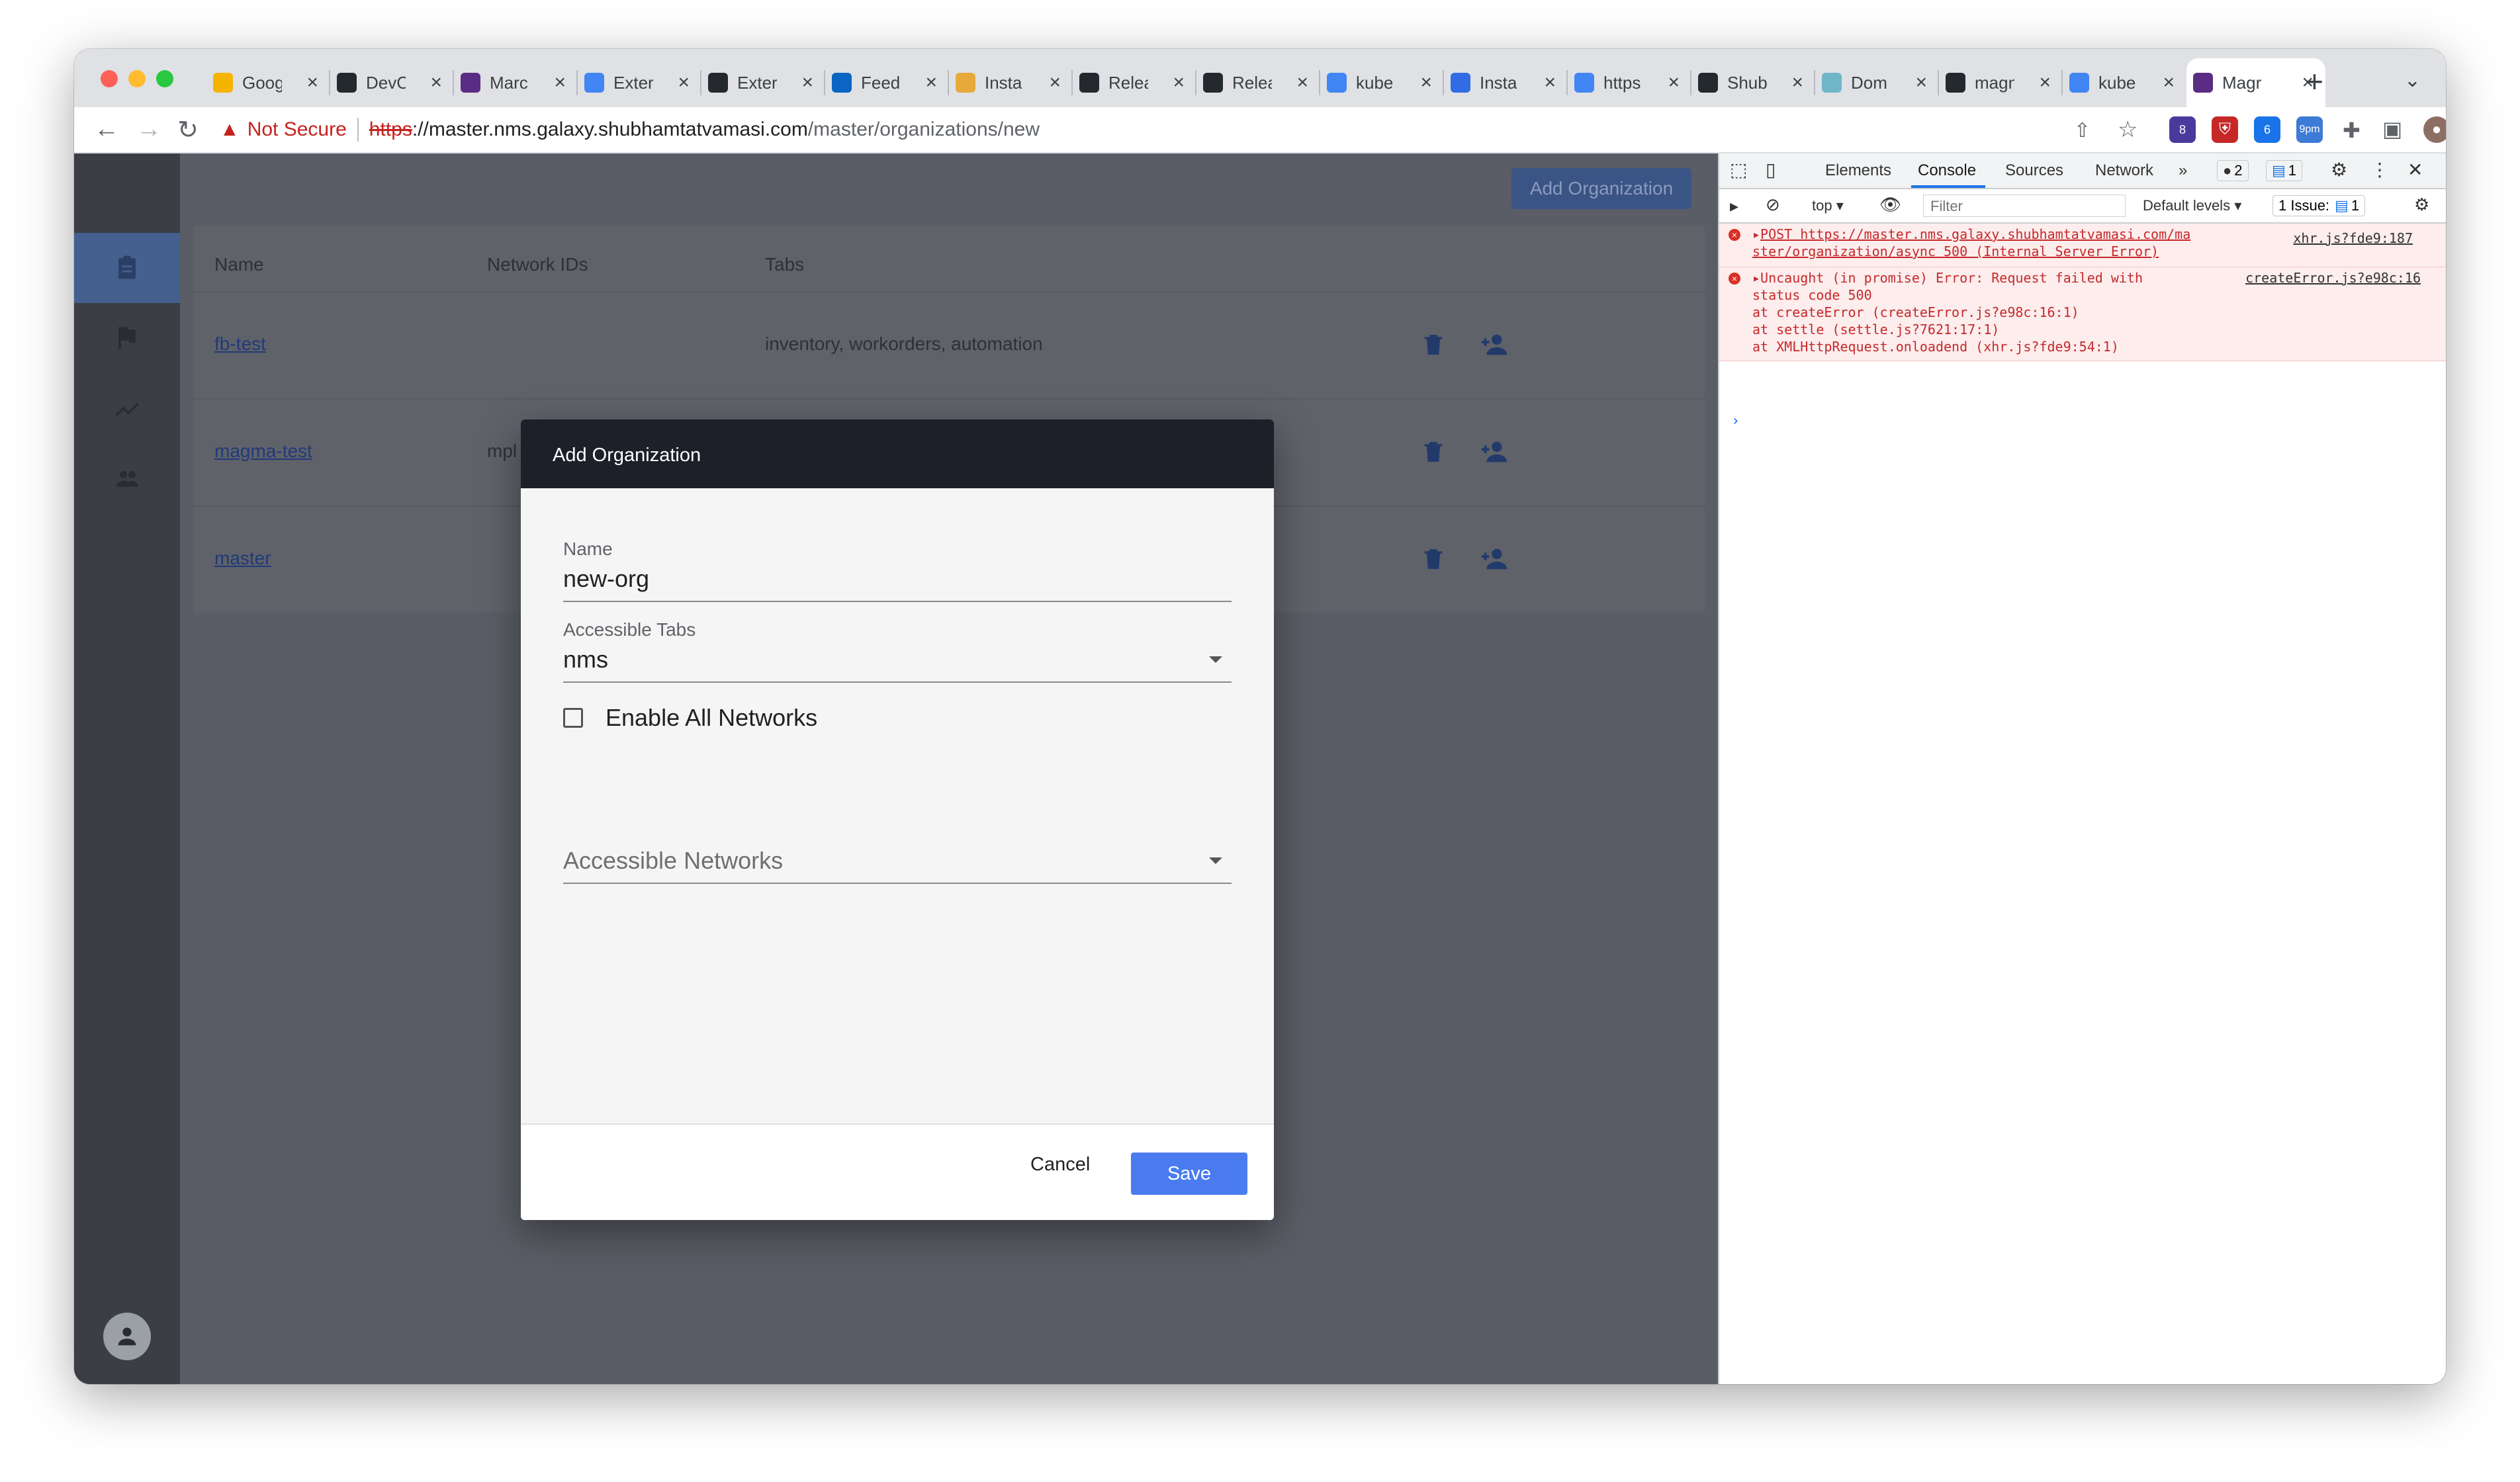  I want to click on accessible-networks-select: Accessible Networks, so click(673, 861).